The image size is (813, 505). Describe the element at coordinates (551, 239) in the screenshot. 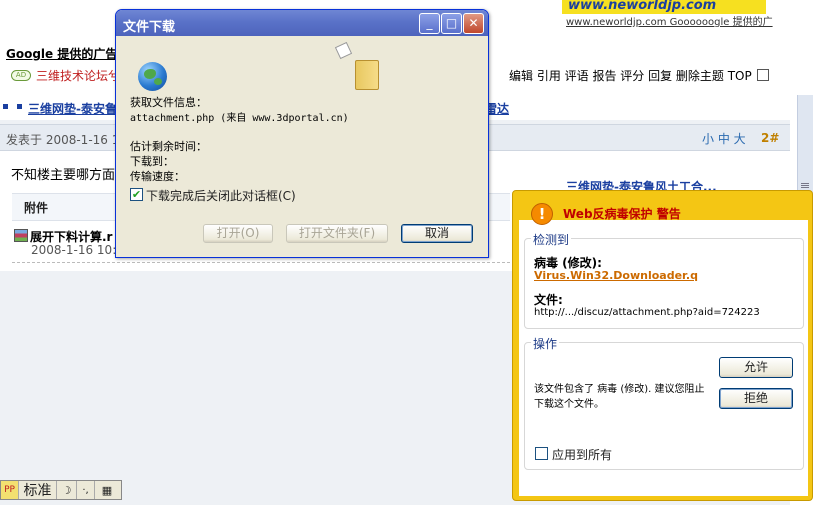

I see `detected-group-label: 检测到` at that location.